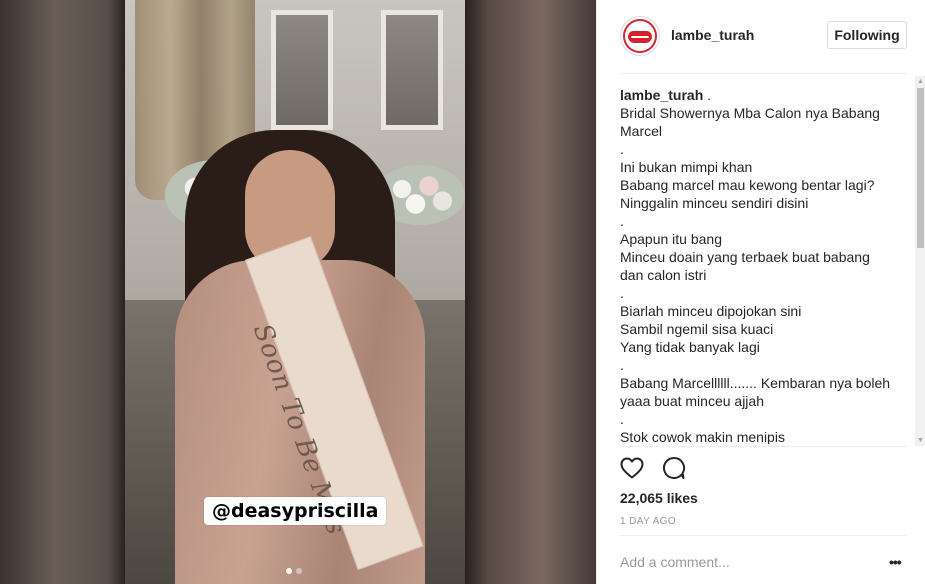 This screenshot has height=584, width=925. I want to click on carousel-dot, so click(299, 571).